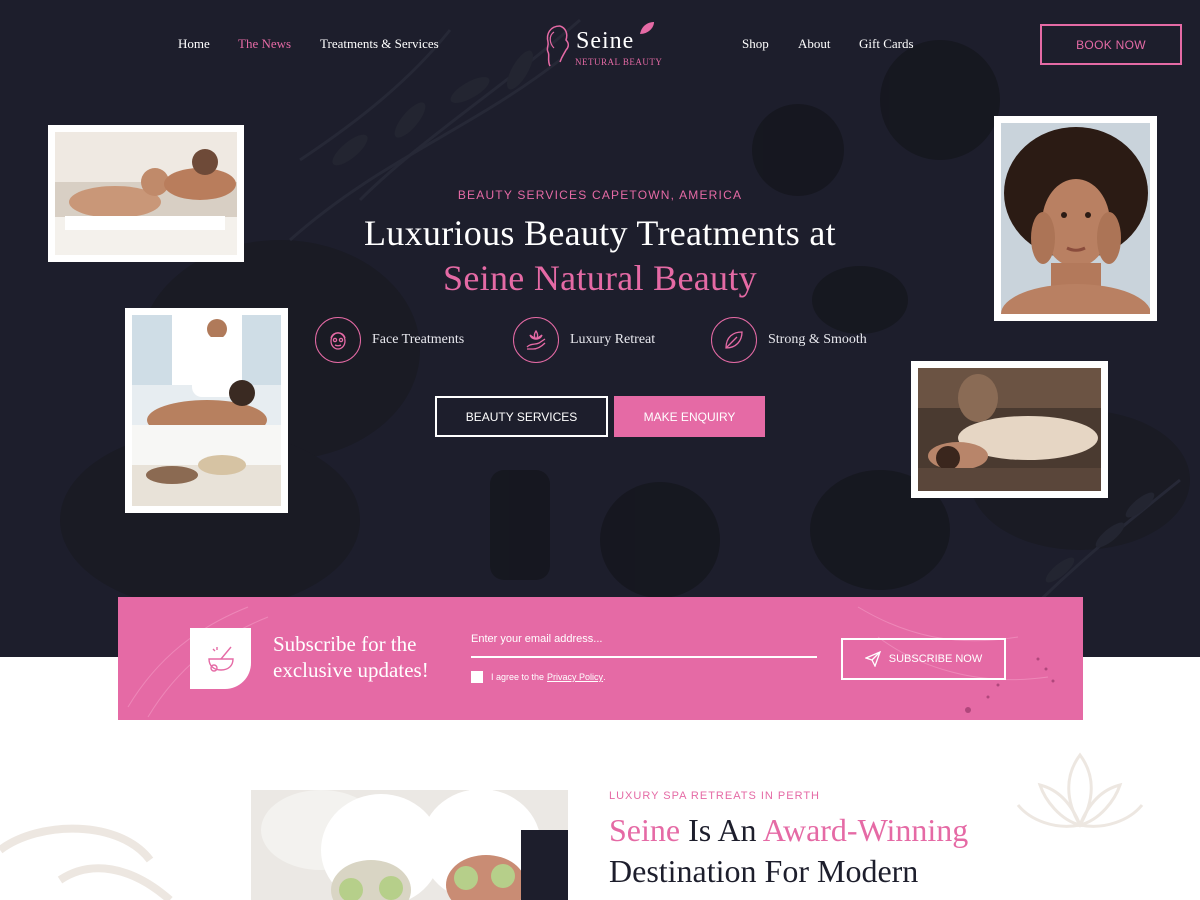 The width and height of the screenshot is (1200, 900). Describe the element at coordinates (409, 845) in the screenshot. I see `facial-mask-photo` at that location.